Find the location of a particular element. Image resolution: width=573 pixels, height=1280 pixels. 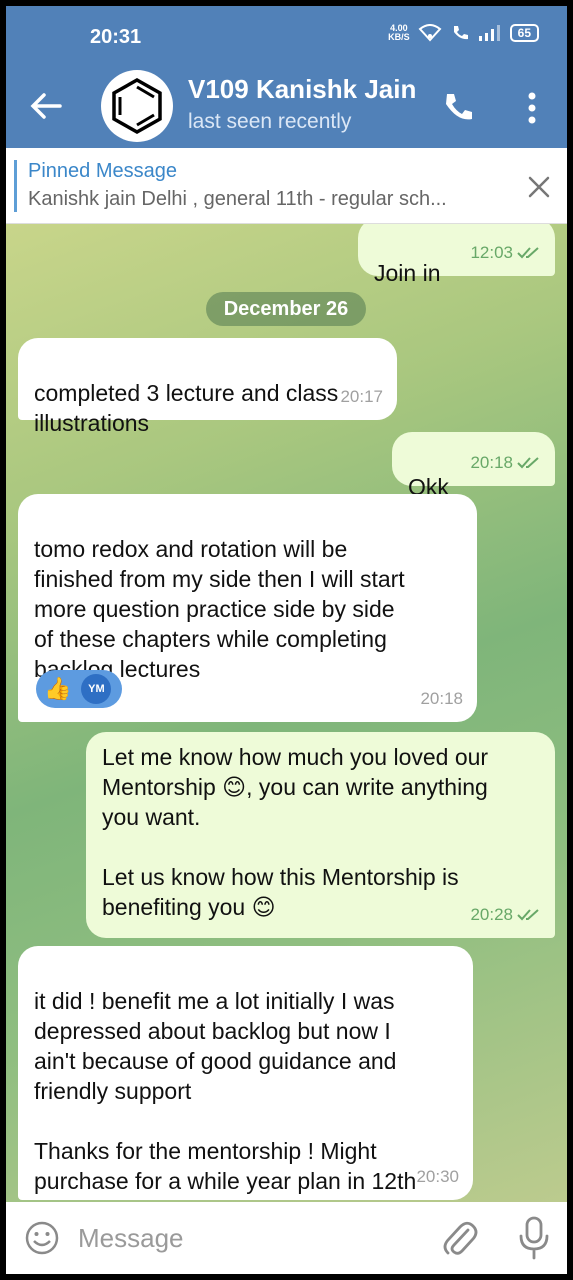

chat-title: V109 Kanishk Jain is located at coordinates (306, 89).